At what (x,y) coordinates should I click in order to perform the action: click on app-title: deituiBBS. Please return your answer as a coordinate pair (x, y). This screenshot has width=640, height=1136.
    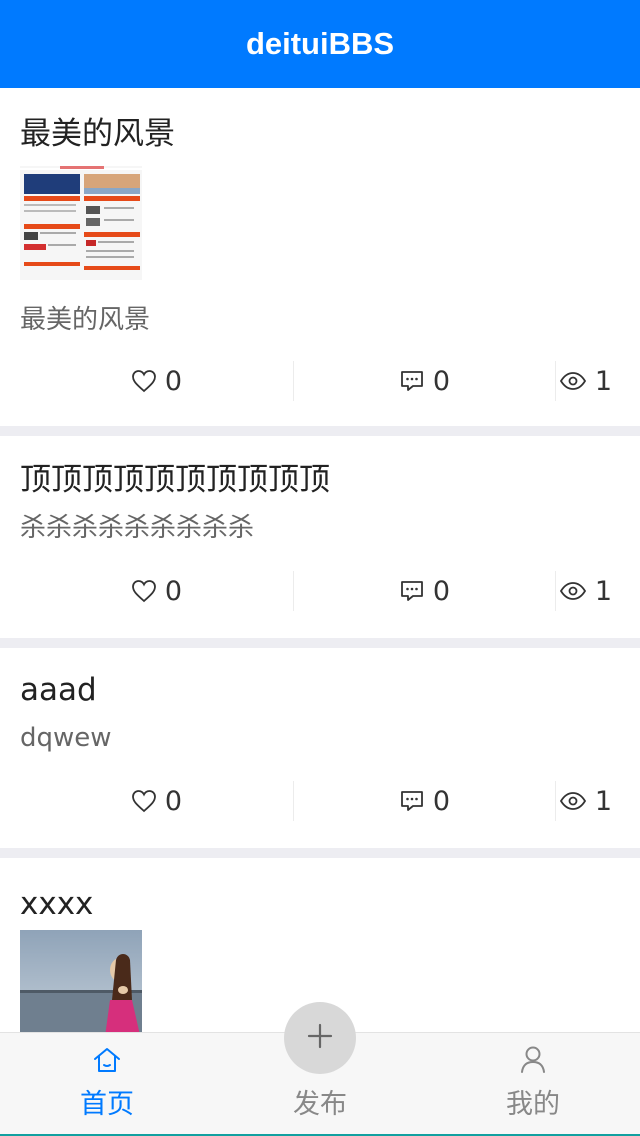
    Looking at the image, I should click on (320, 43).